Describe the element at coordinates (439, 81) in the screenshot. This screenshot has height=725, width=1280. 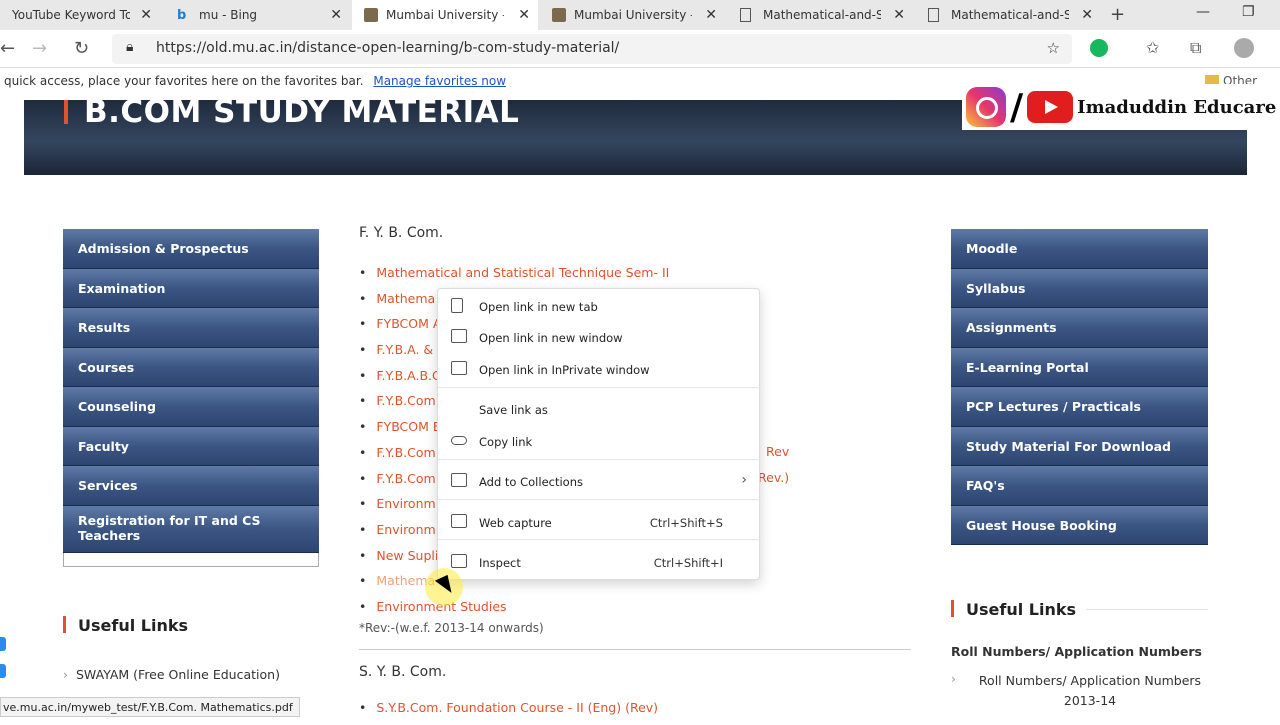
I see `manage-favorites-link: Manage favorites now` at that location.